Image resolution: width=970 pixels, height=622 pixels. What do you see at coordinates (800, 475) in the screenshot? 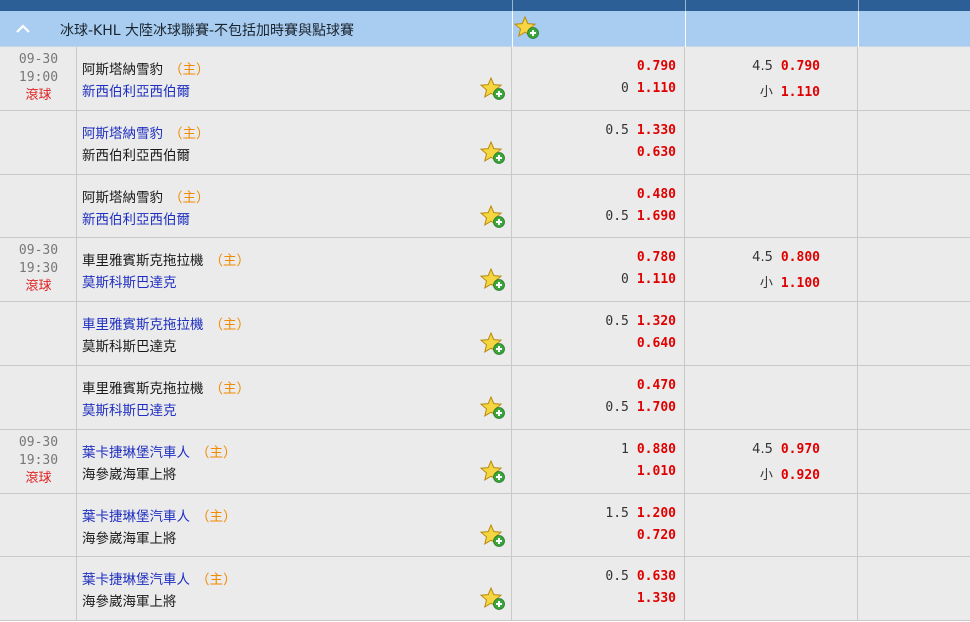
I see `odds-button: 0.920` at bounding box center [800, 475].